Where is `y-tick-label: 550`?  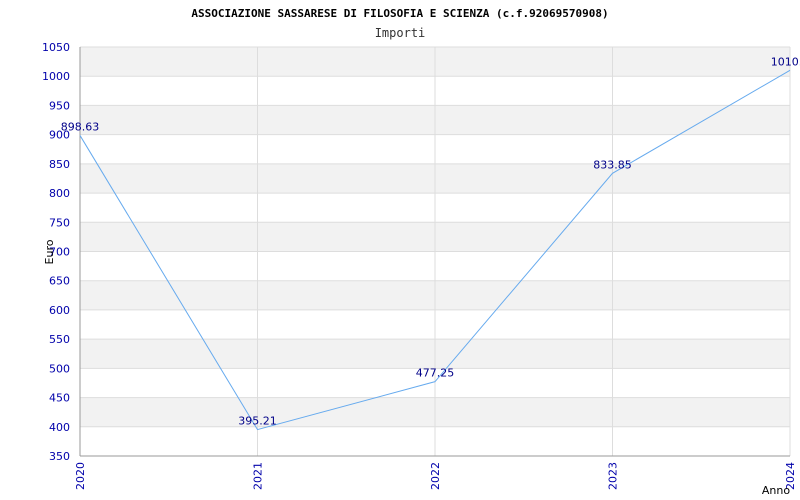 y-tick-label: 550 is located at coordinates (59, 339).